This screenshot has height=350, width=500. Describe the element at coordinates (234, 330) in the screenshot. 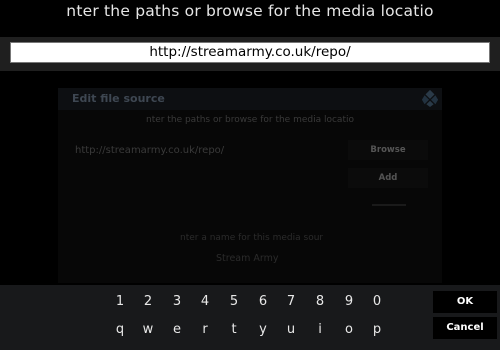

I see `key-t: t` at that location.